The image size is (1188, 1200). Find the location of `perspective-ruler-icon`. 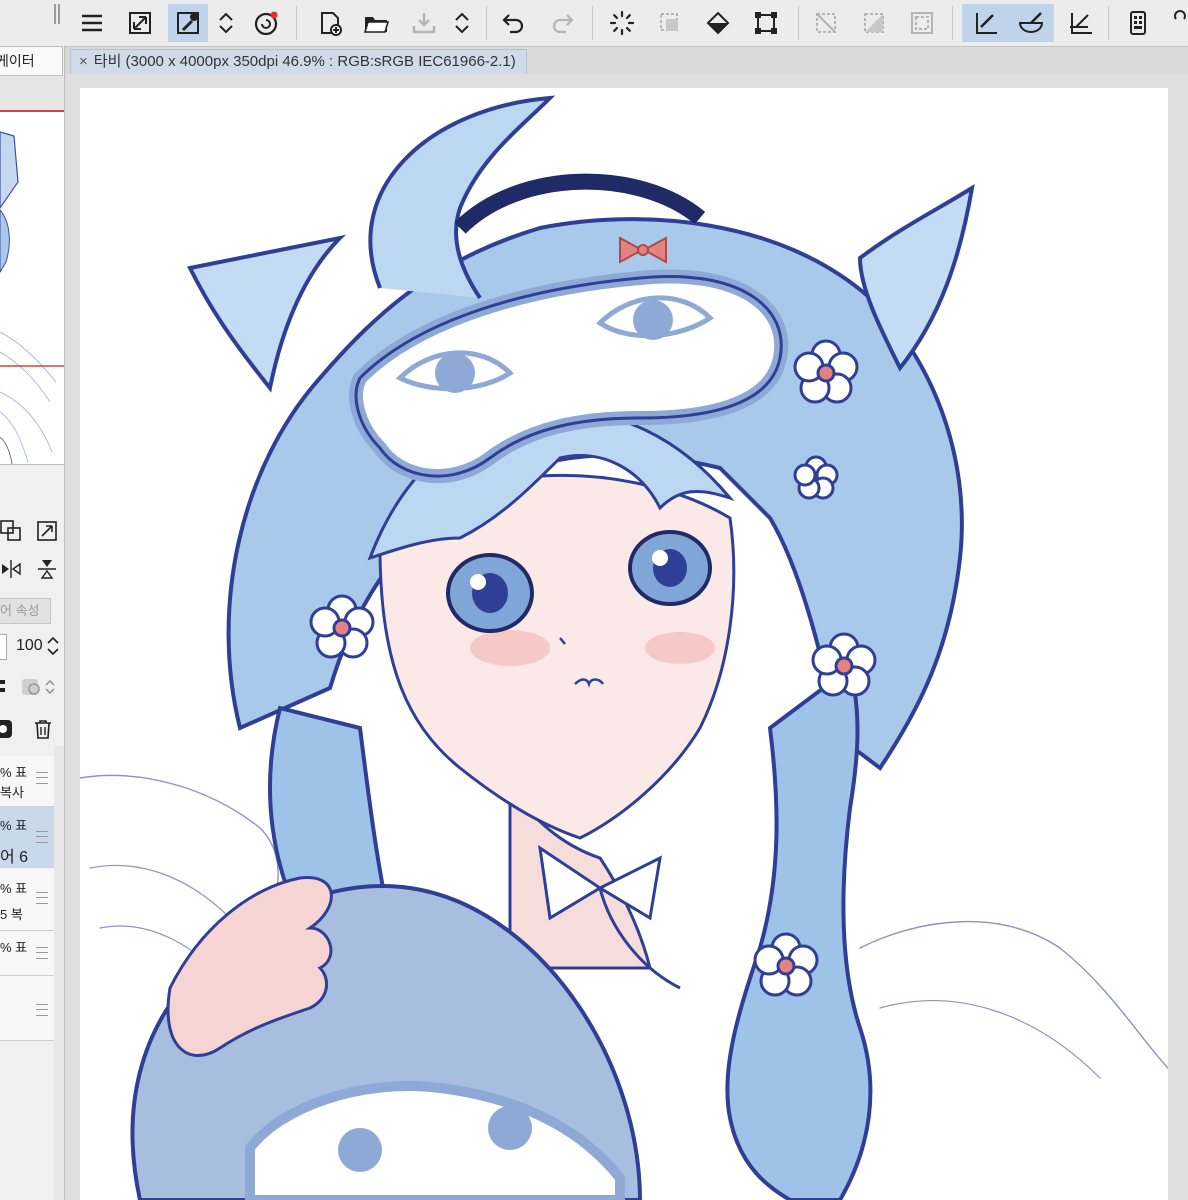

perspective-ruler-icon is located at coordinates (1080, 23).